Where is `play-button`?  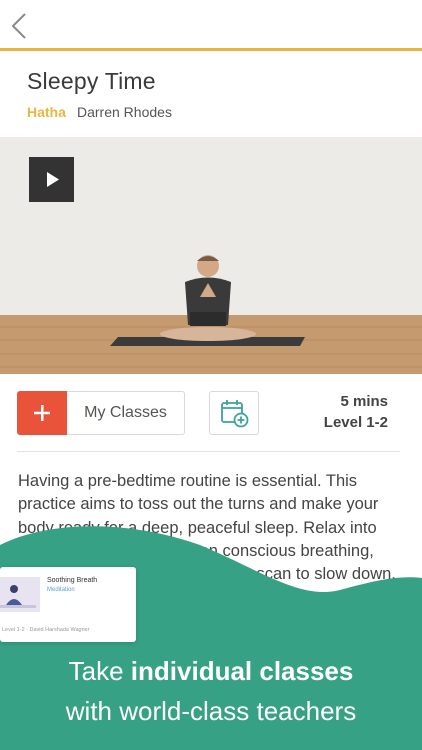
play-button is located at coordinates (51, 179).